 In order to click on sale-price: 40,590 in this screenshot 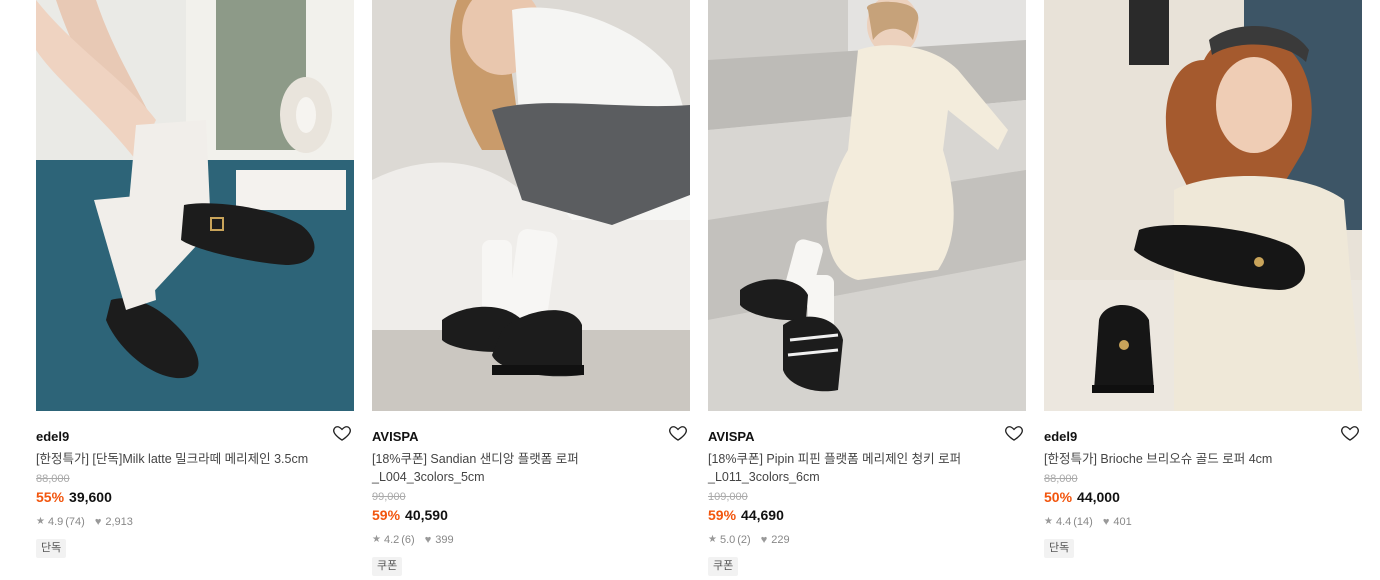, I will do `click(426, 515)`.